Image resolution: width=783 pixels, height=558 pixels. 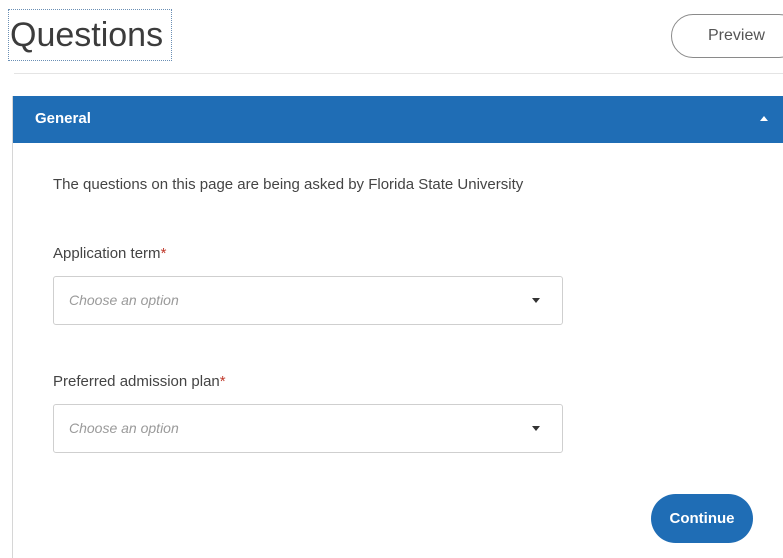 What do you see at coordinates (107, 253) in the screenshot?
I see `field-label-text: Application term` at bounding box center [107, 253].